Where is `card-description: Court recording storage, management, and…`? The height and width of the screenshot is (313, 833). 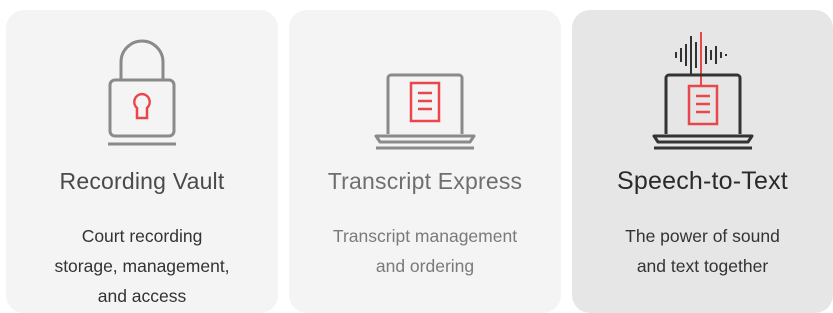 card-description: Court recording storage, management, and… is located at coordinates (142, 266).